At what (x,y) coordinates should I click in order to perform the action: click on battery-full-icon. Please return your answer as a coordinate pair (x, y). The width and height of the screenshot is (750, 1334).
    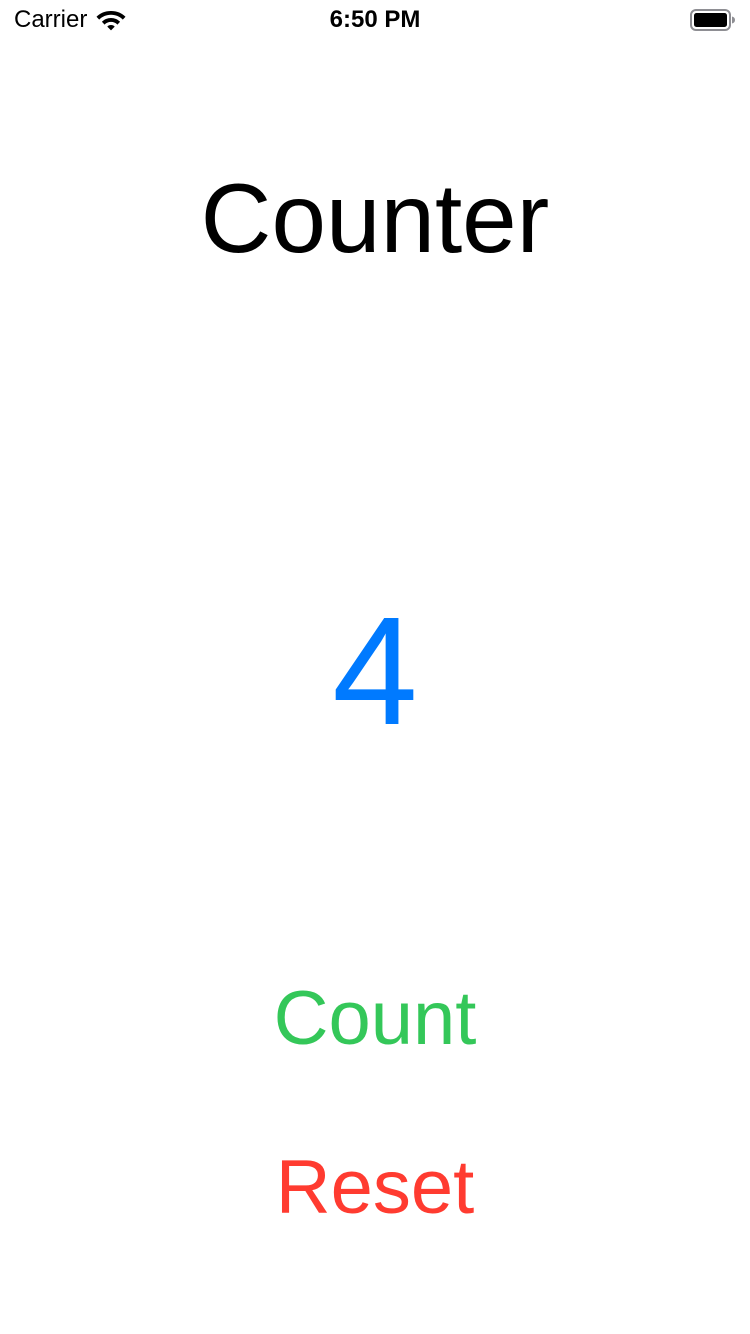
    Looking at the image, I should click on (712, 20).